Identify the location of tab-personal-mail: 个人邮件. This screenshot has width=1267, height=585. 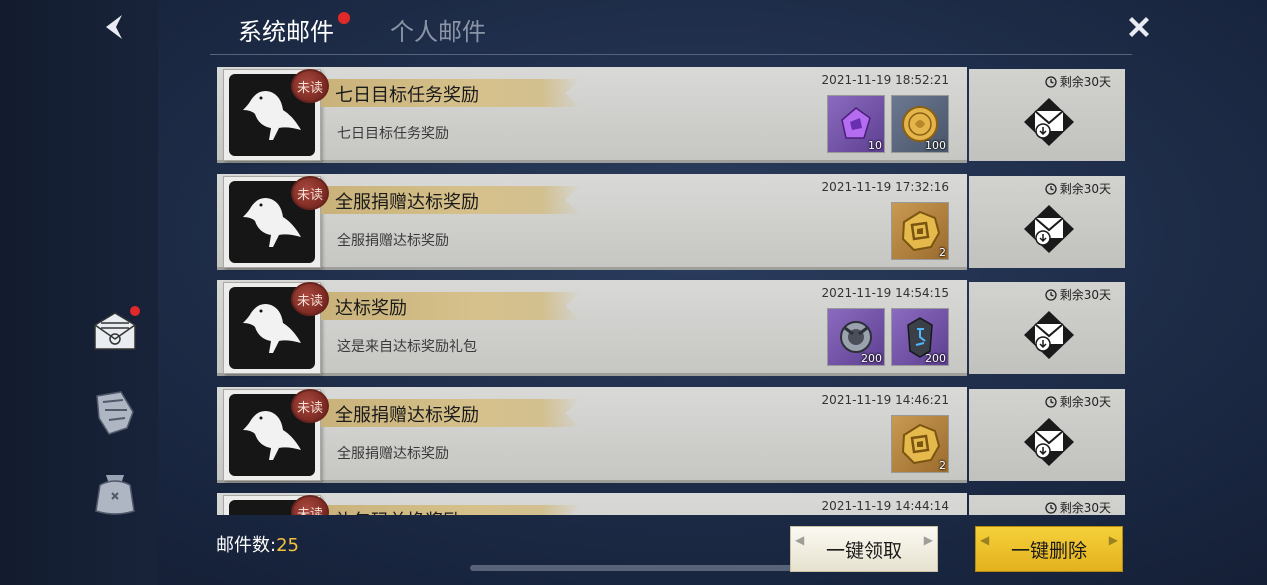
(438, 29).